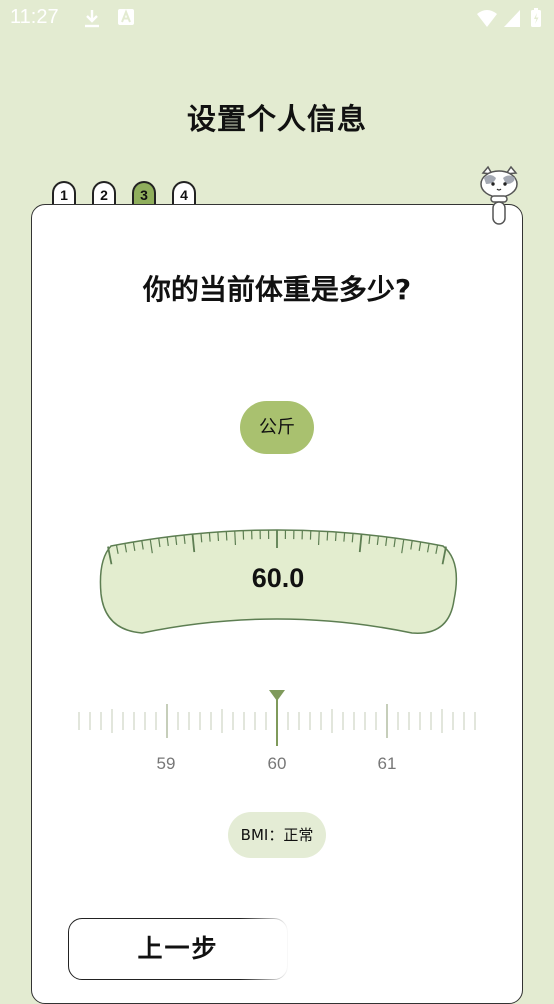  Describe the element at coordinates (499, 195) in the screenshot. I see `cat-mascot-icon` at that location.